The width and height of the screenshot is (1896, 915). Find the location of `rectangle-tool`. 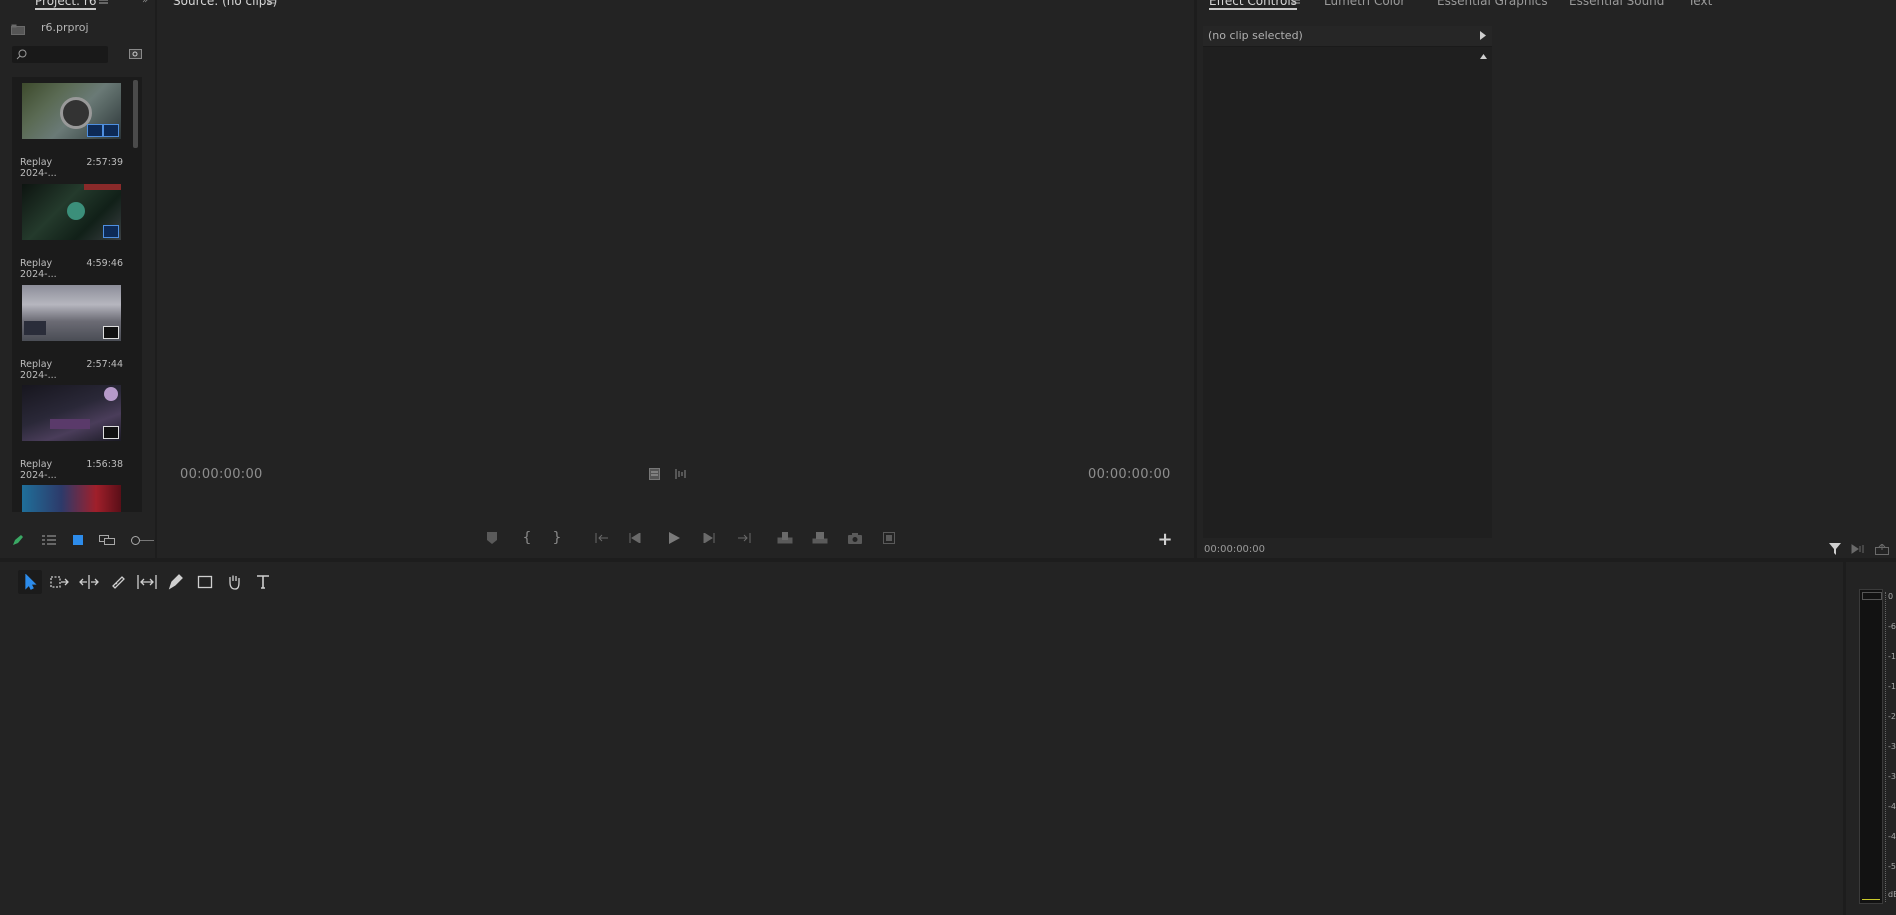

rectangle-tool is located at coordinates (205, 582).